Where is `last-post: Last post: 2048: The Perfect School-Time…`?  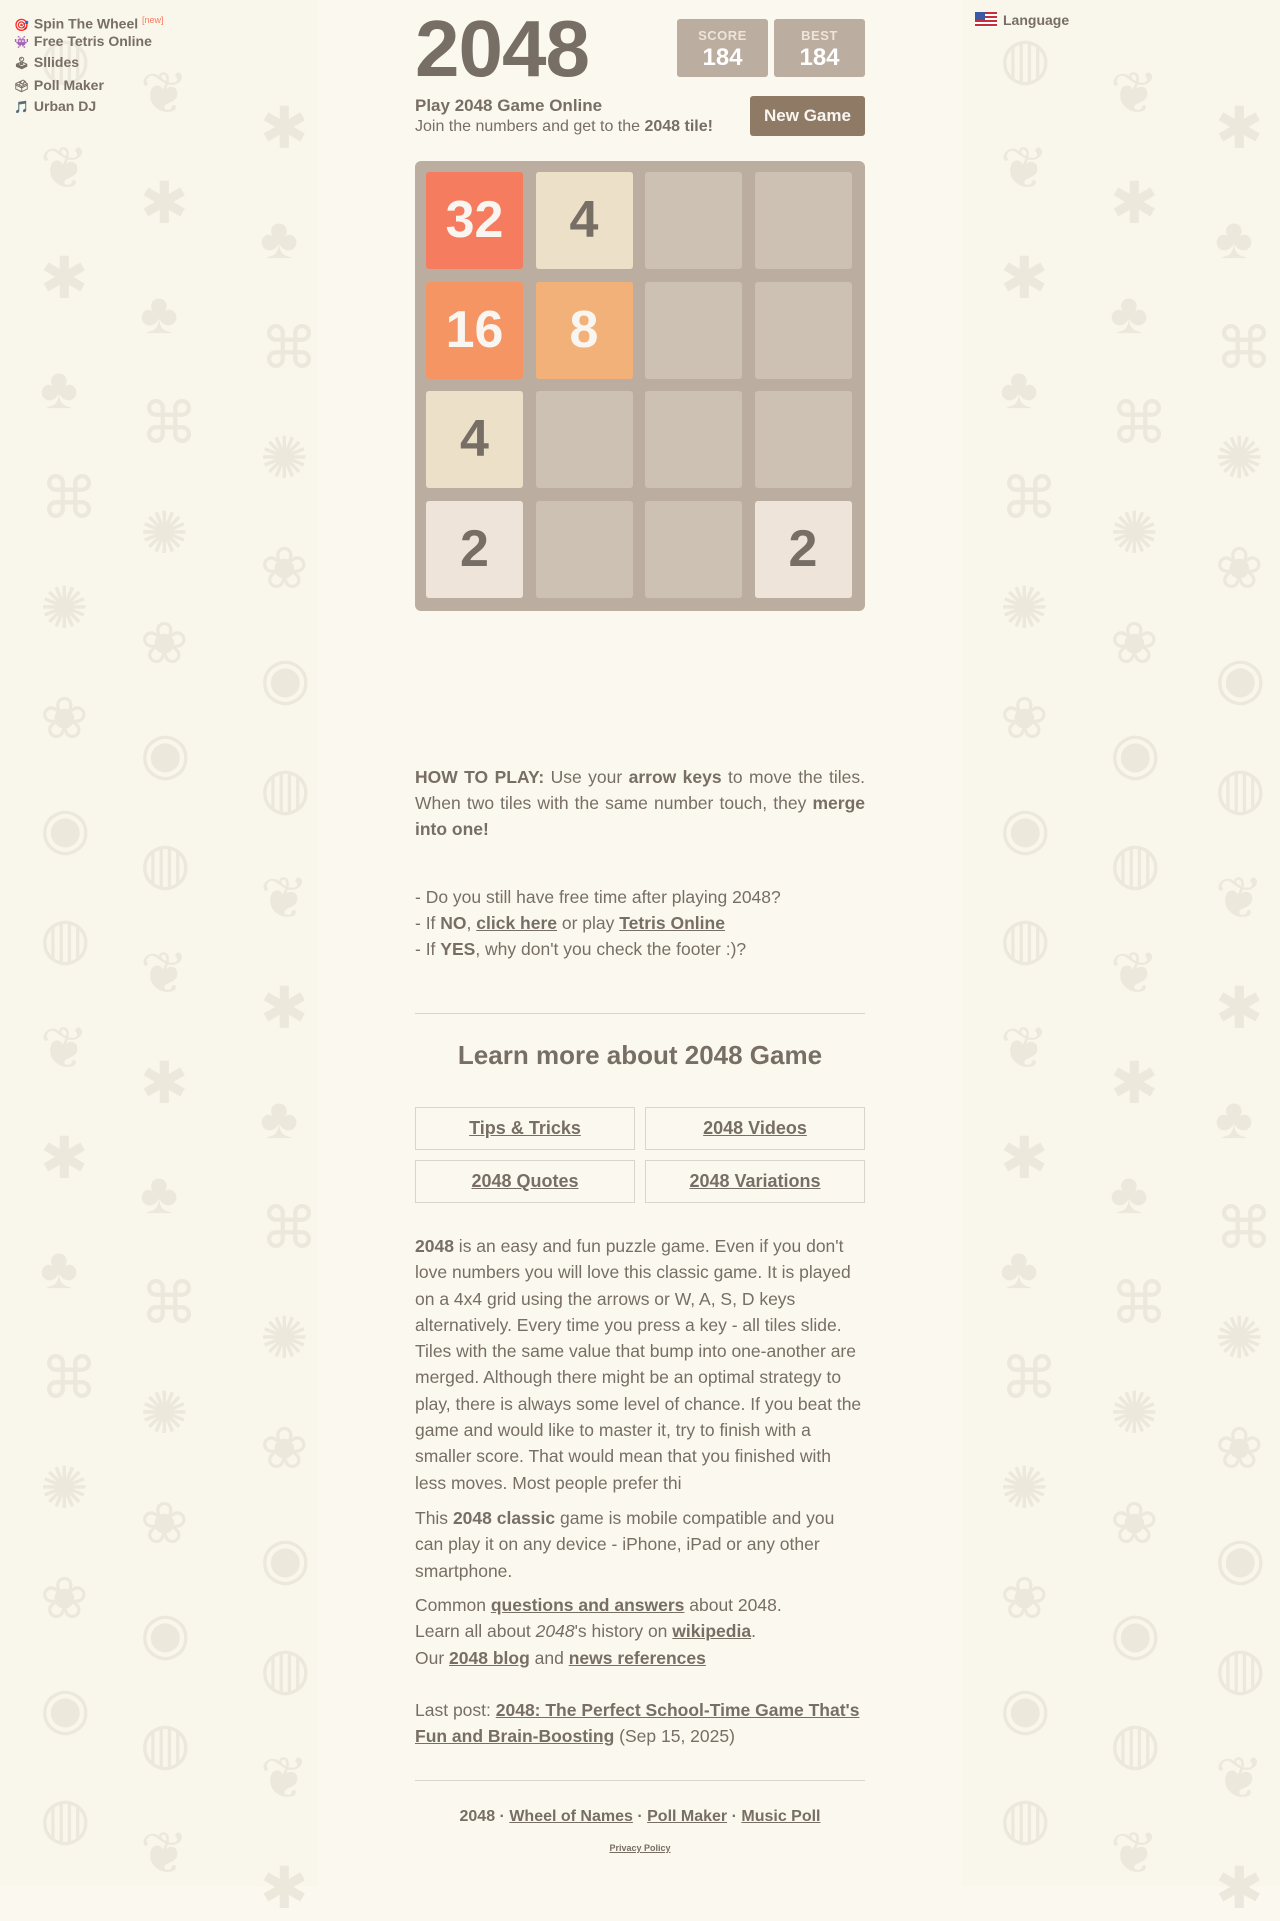
last-post: Last post: 2048: The Perfect School-Time… is located at coordinates (640, 1723).